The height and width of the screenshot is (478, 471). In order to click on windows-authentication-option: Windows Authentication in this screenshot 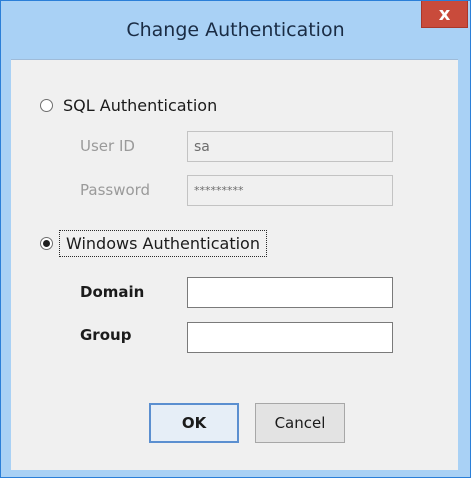, I will do `click(153, 243)`.